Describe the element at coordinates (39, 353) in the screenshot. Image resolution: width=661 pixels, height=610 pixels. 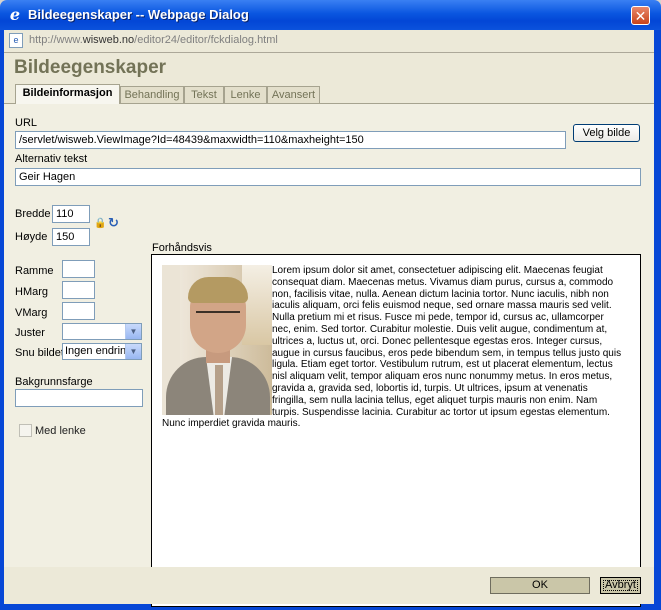
I see `wrap-label: Snu bildet` at that location.